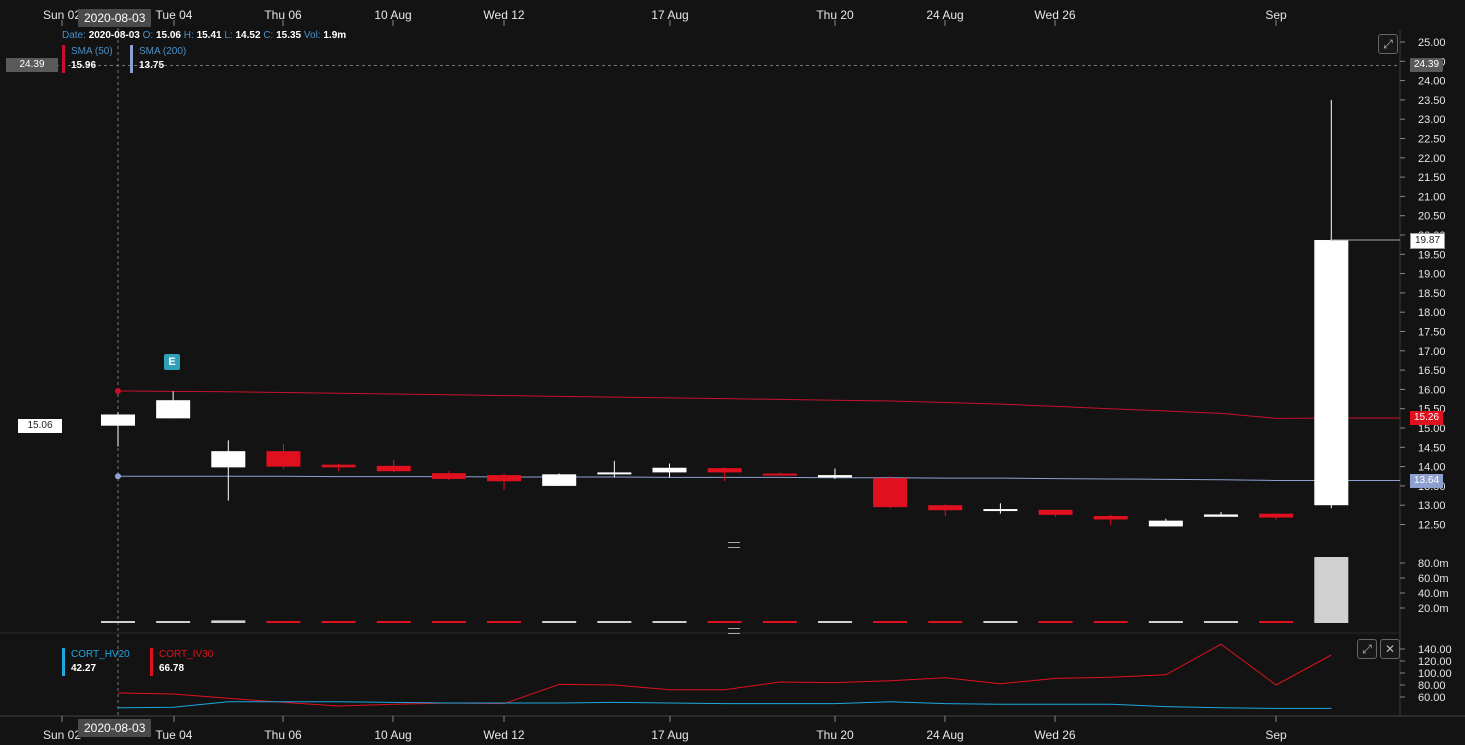 The image size is (1465, 745). I want to click on x-tick-label-bottom: Tue 04, so click(174, 735).